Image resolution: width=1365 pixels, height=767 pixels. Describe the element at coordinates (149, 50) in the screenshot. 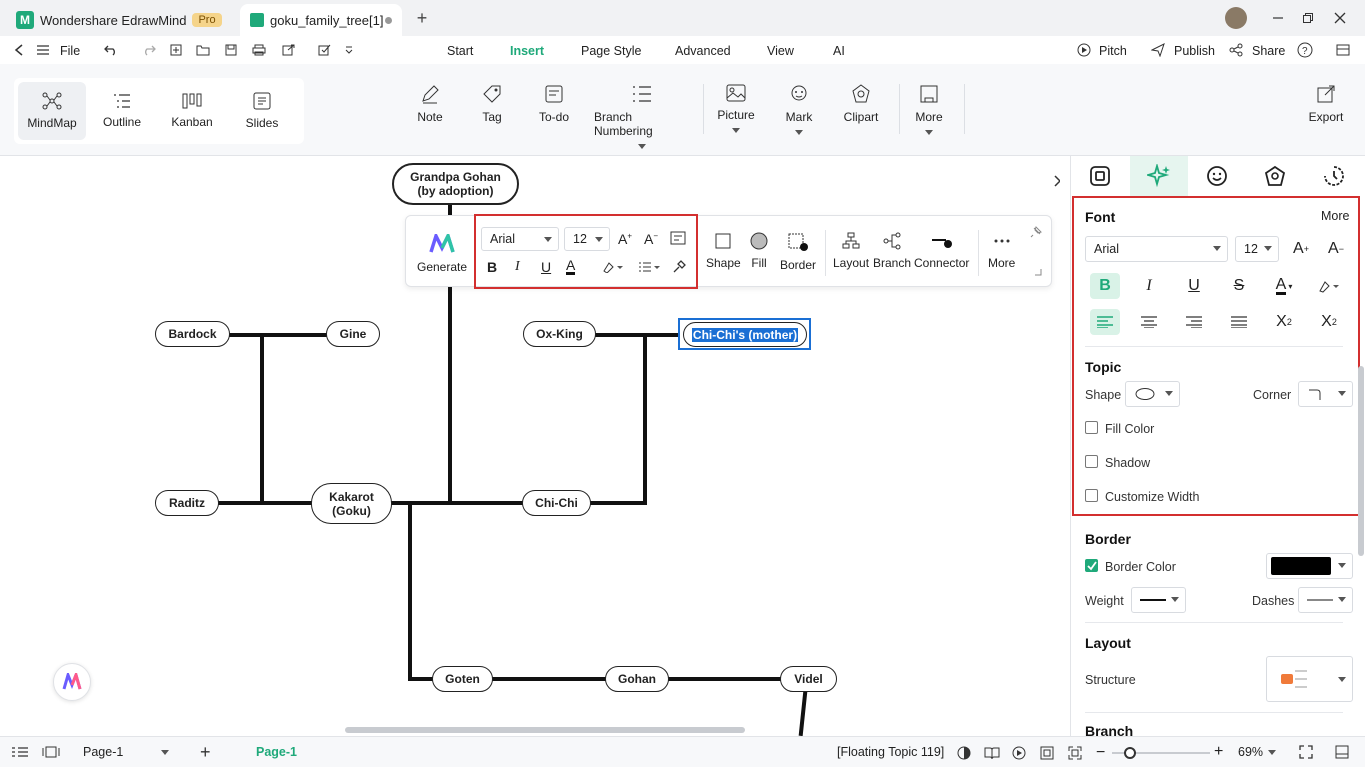

I see `redo-icon` at that location.